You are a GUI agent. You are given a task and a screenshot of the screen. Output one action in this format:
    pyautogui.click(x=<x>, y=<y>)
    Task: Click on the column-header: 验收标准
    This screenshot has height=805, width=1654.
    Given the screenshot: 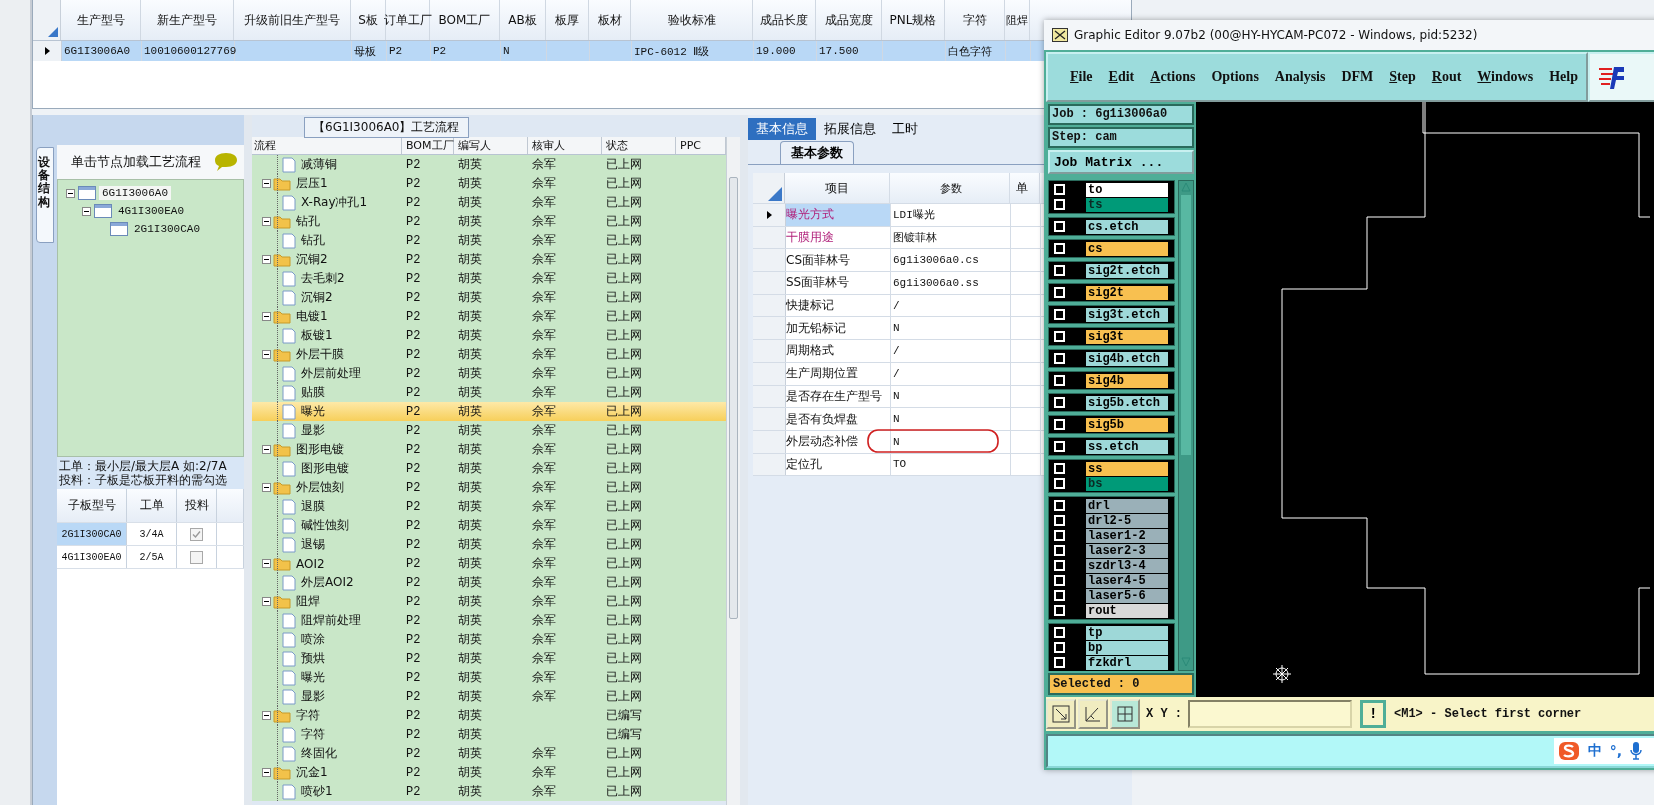 What is the action you would take?
    pyautogui.click(x=692, y=20)
    